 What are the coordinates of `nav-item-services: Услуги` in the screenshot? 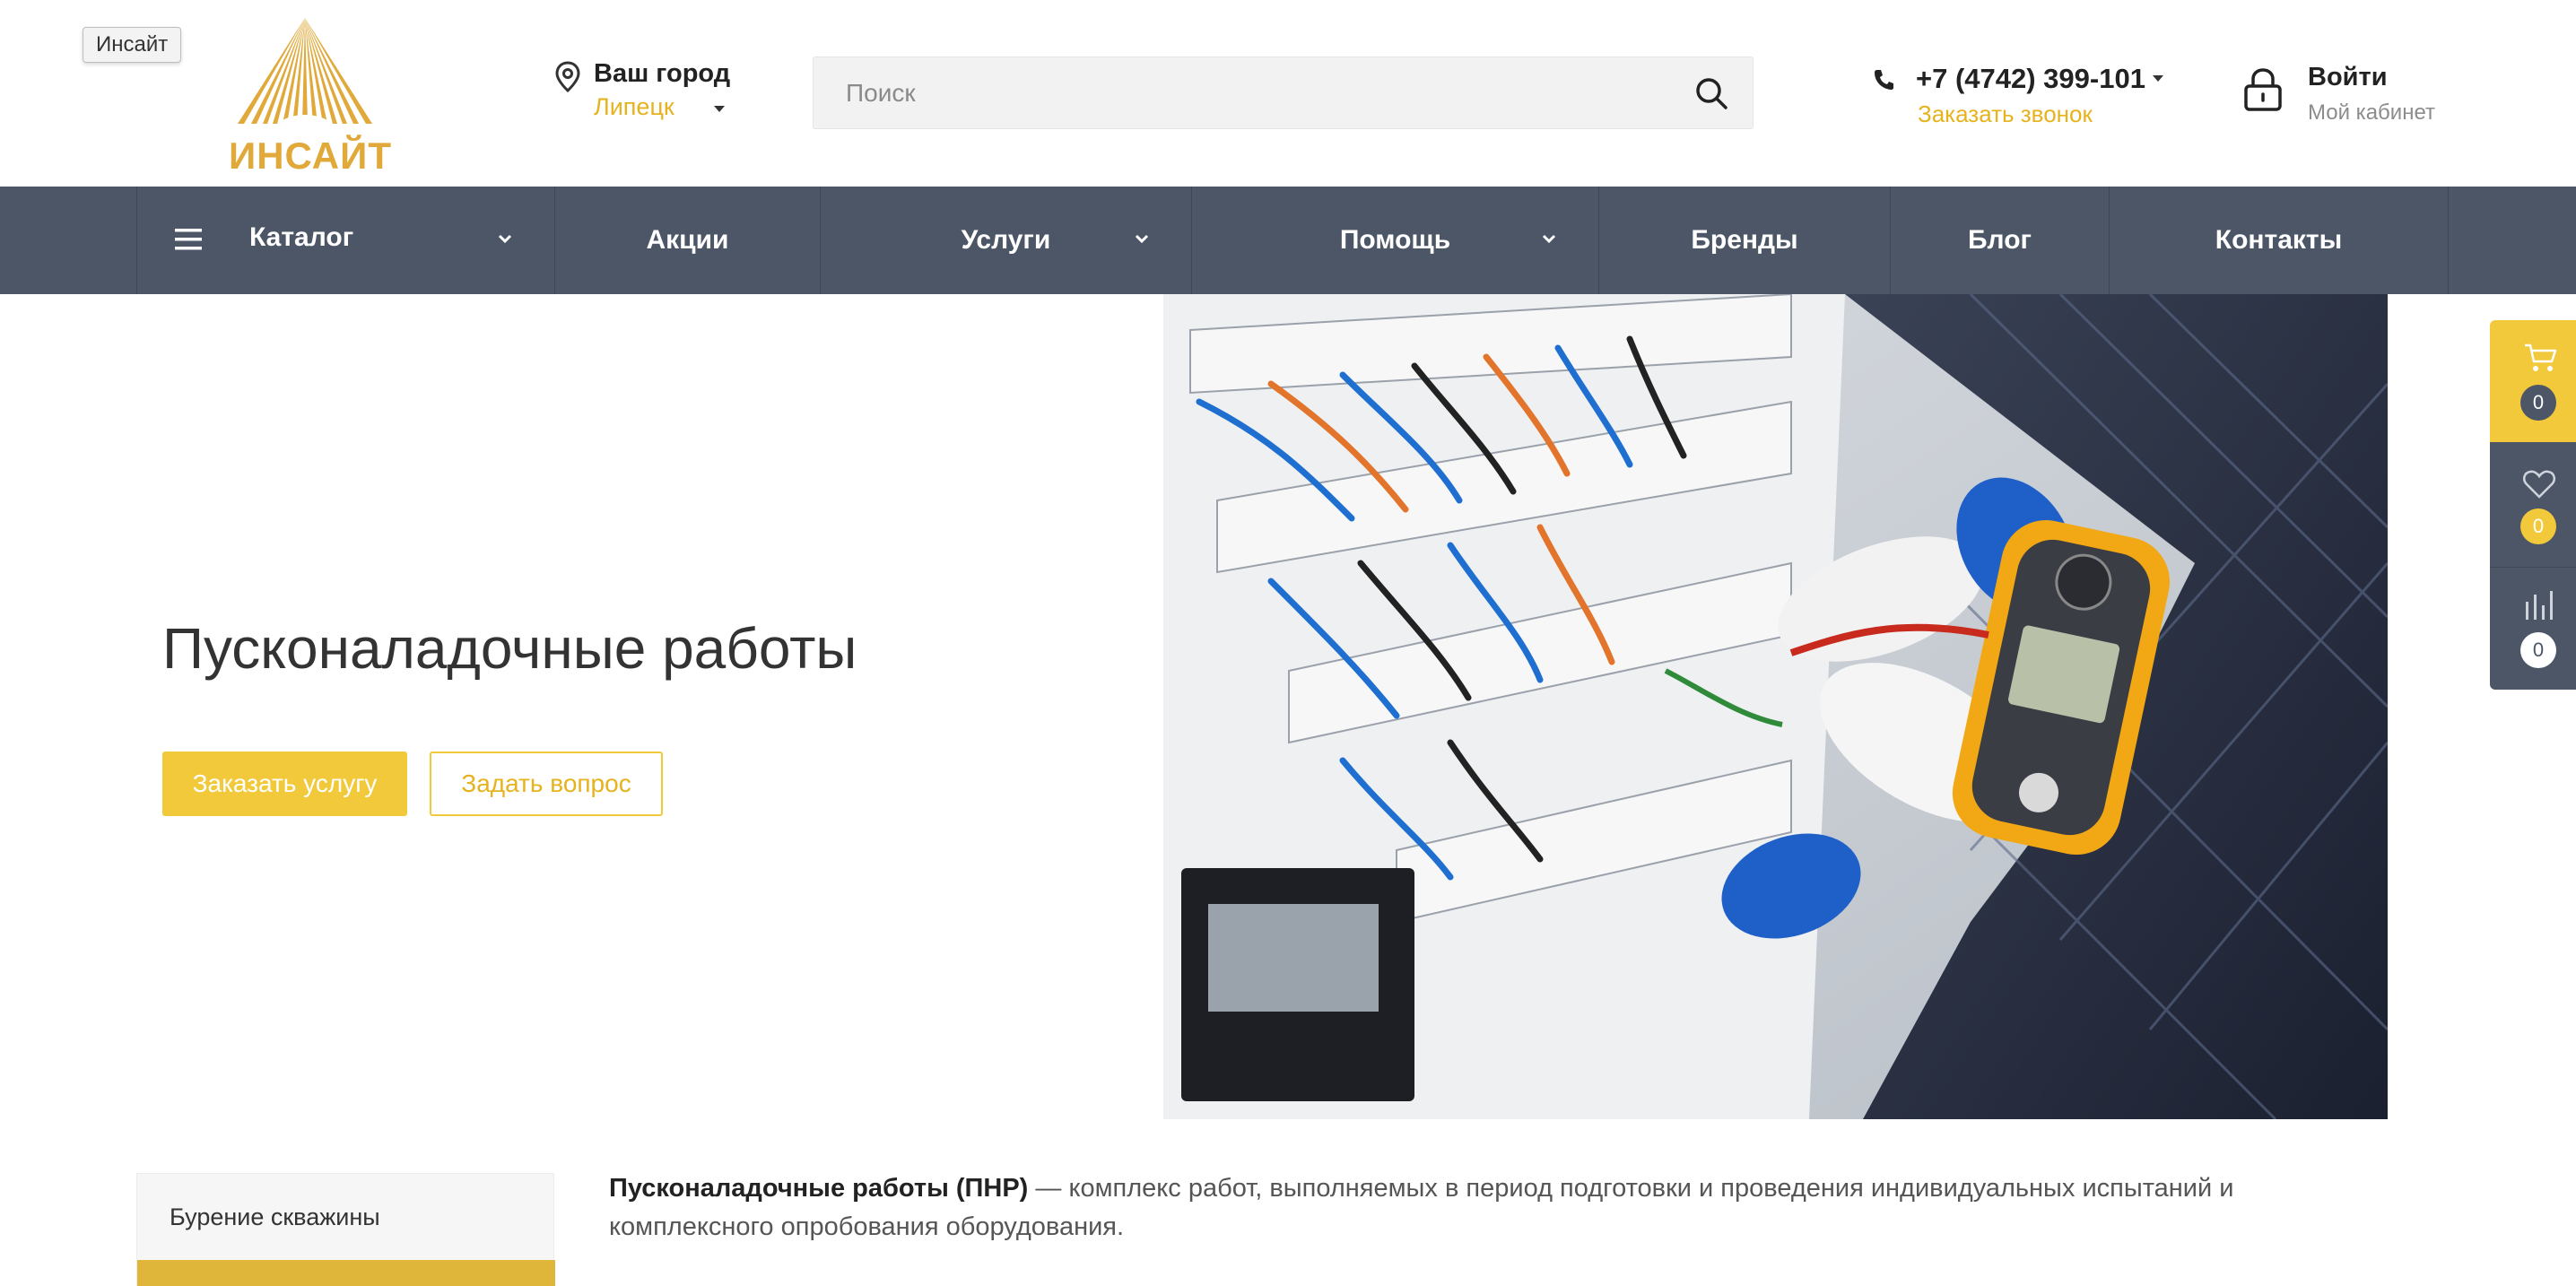 It's located at (1006, 240).